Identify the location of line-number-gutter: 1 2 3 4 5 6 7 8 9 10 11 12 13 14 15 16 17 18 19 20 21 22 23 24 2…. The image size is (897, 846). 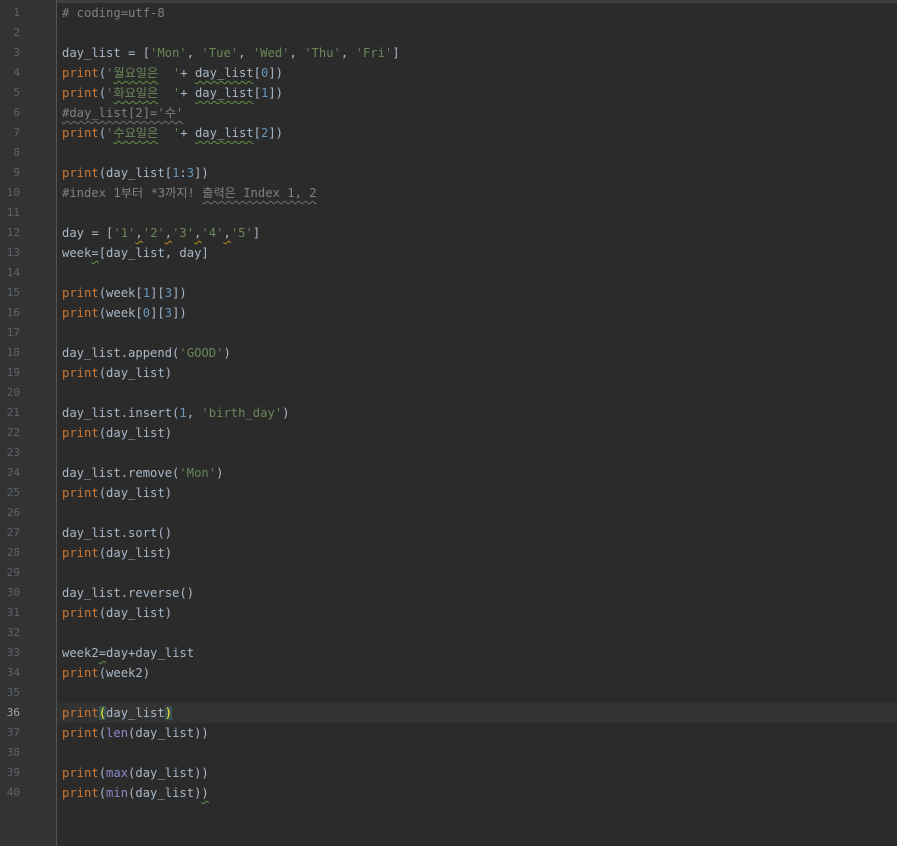
(28, 423).